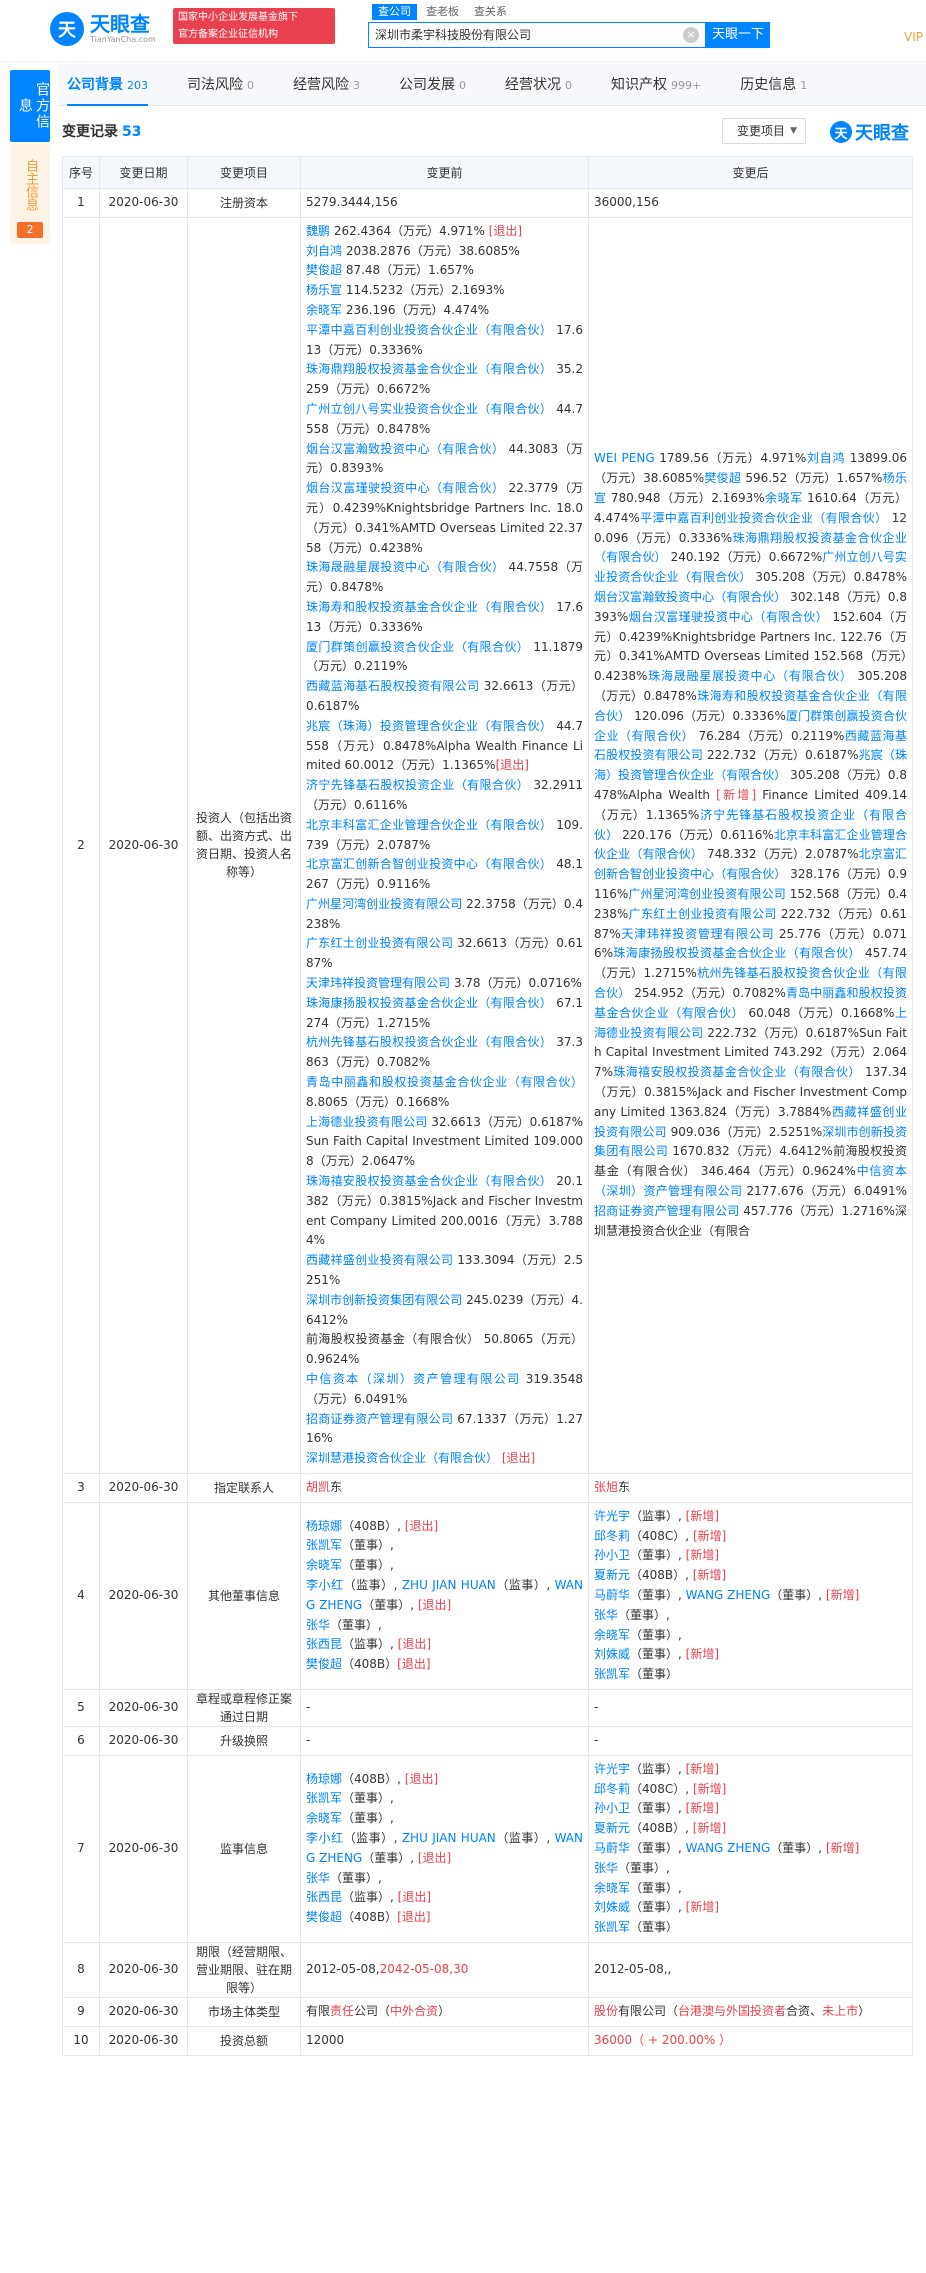 The width and height of the screenshot is (926, 2273). I want to click on tab-0: 公司背景 203, so click(107, 85).